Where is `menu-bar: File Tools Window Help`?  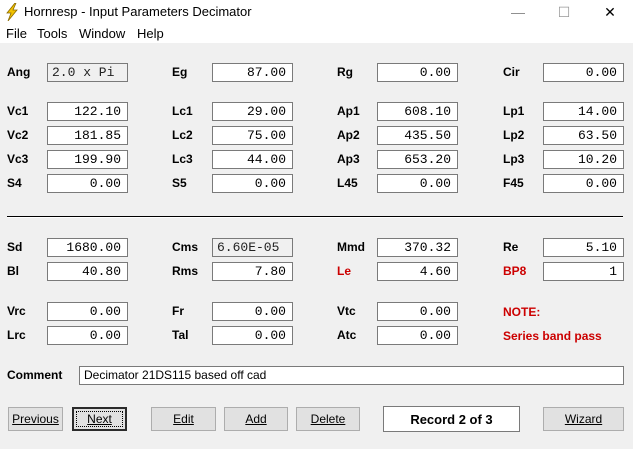
menu-bar: File Tools Window Help is located at coordinates (316, 33).